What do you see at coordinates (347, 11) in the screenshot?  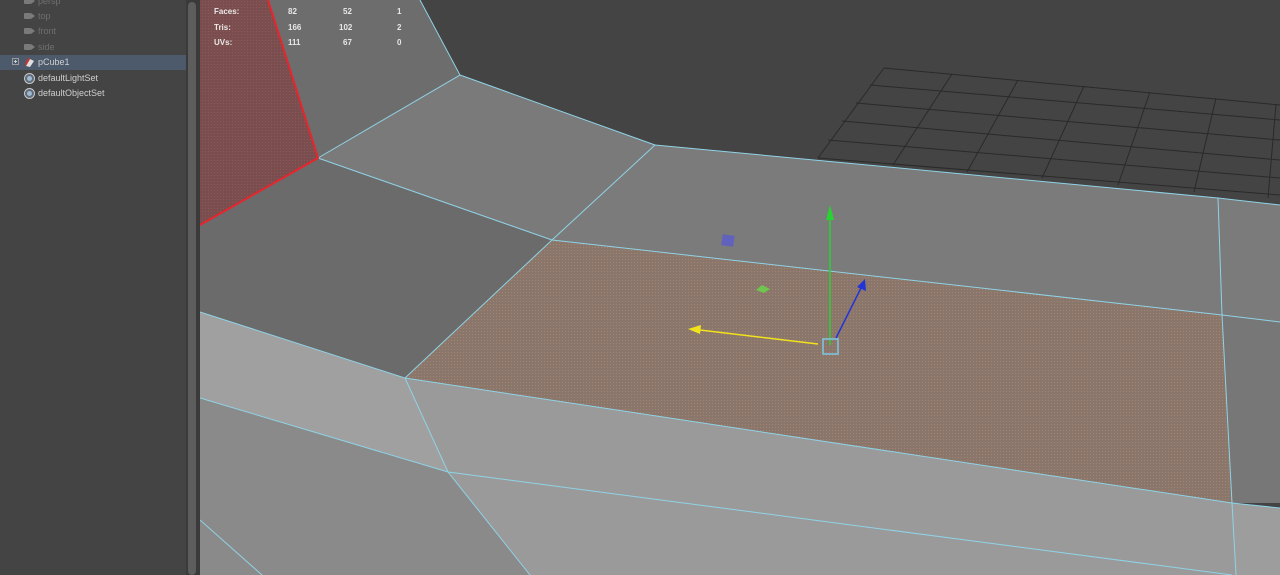 I see `hud-value: 52` at bounding box center [347, 11].